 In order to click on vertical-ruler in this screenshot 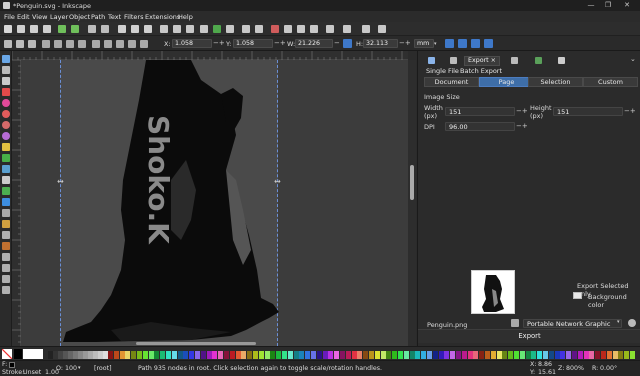, I will do `click(16, 203)`.